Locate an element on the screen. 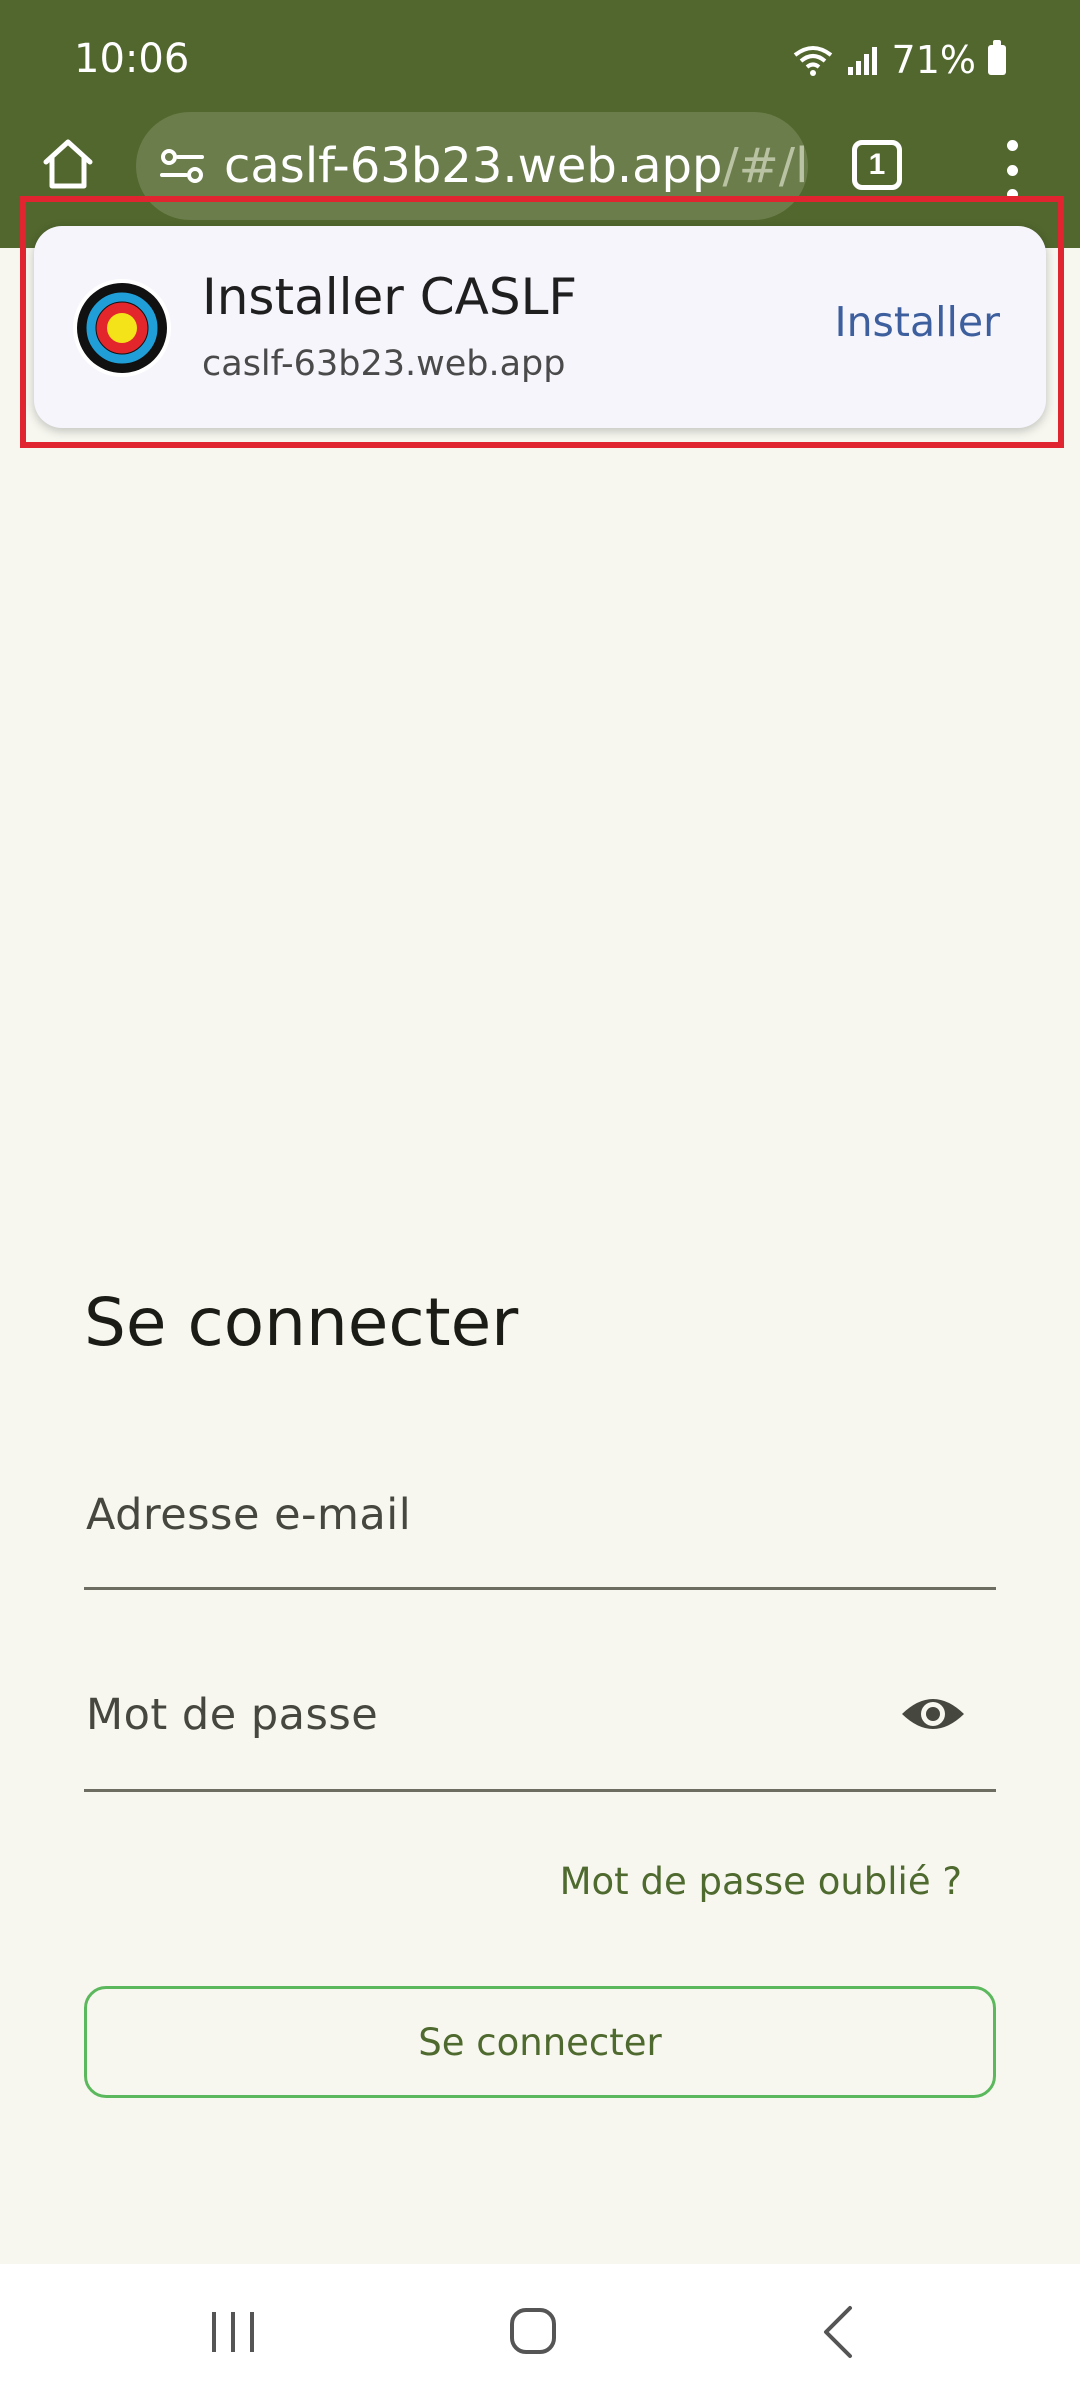 The height and width of the screenshot is (2400, 1080). browser-menu-button is located at coordinates (1012, 170).